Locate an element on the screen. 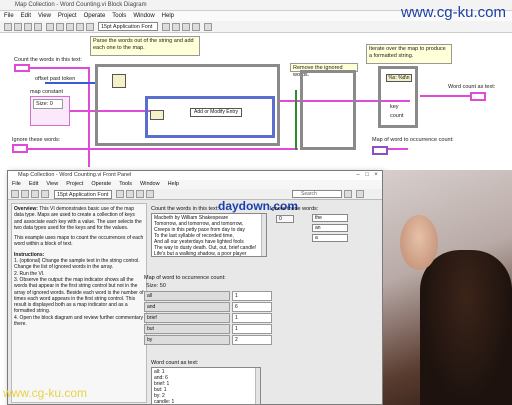 This screenshot has height=405, width=512. map-key-cell: by is located at coordinates (187, 340).